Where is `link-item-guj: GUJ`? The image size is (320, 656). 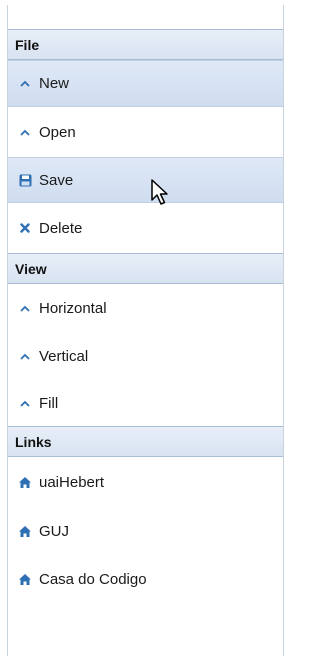
link-item-guj: GUJ is located at coordinates (145, 531).